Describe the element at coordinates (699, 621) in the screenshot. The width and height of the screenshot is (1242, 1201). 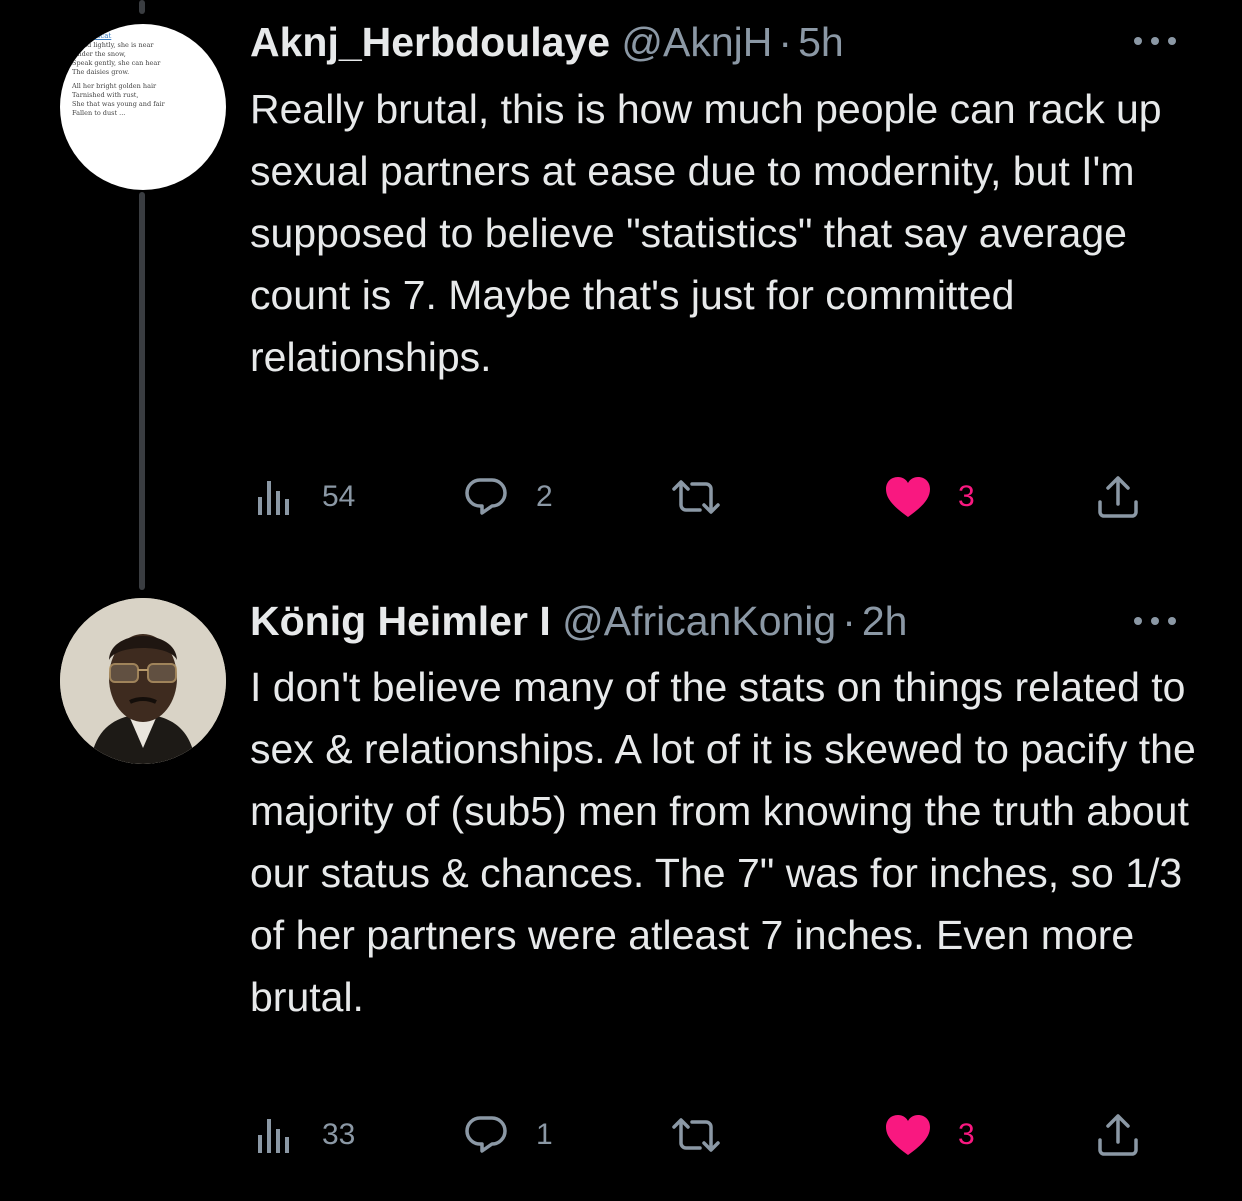
I see `user-handle: @AfricanKonig` at that location.